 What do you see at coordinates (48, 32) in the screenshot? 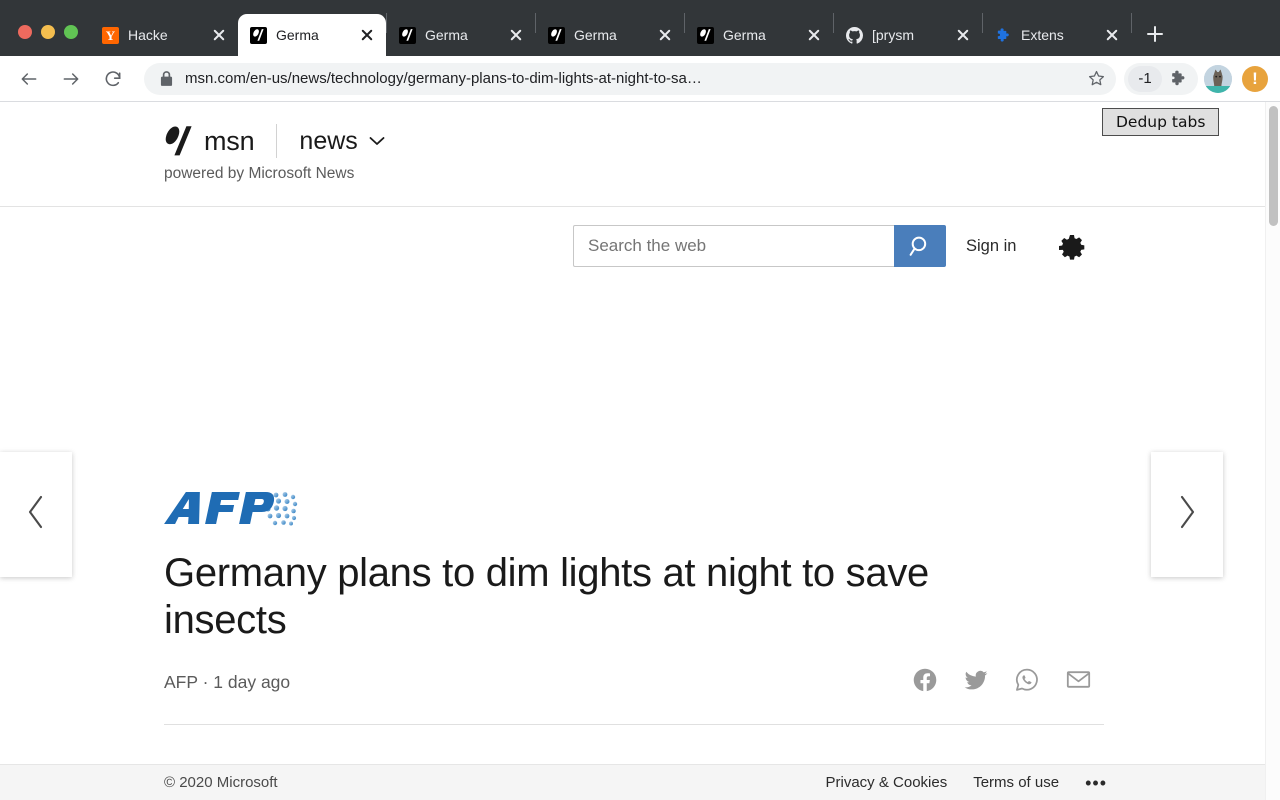
I see `minimize-window-button` at bounding box center [48, 32].